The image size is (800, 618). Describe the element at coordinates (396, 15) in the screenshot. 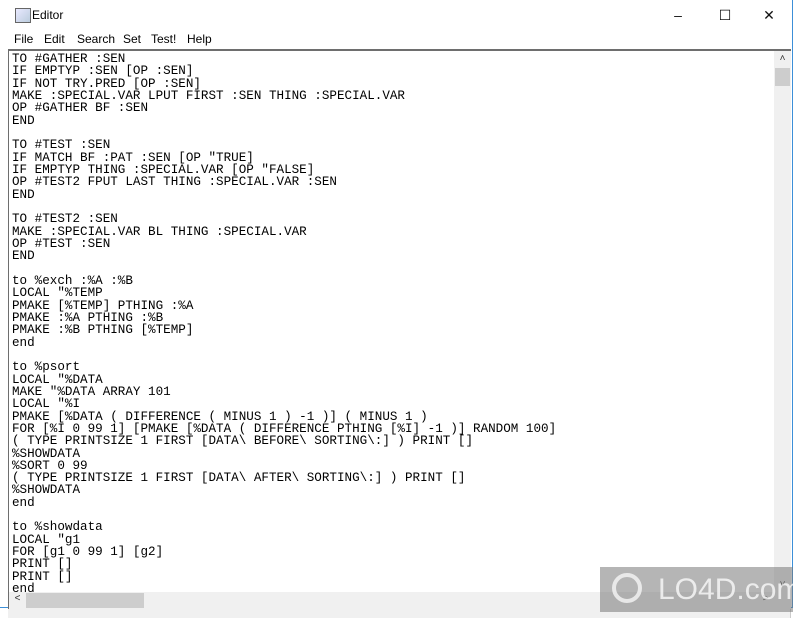

I see `title-bar: Editor – ☐ ✕` at that location.